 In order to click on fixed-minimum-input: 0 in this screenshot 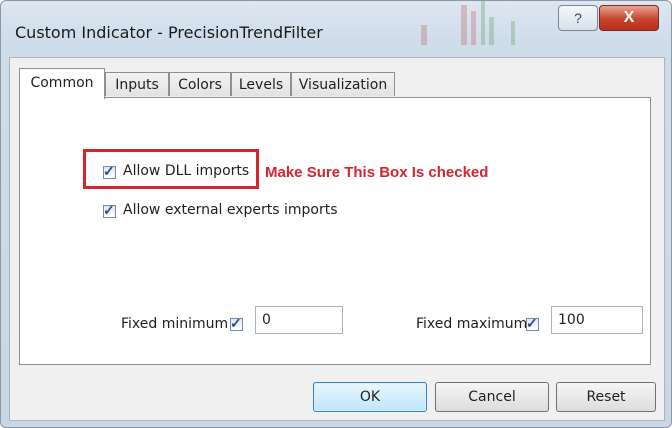, I will do `click(299, 320)`.